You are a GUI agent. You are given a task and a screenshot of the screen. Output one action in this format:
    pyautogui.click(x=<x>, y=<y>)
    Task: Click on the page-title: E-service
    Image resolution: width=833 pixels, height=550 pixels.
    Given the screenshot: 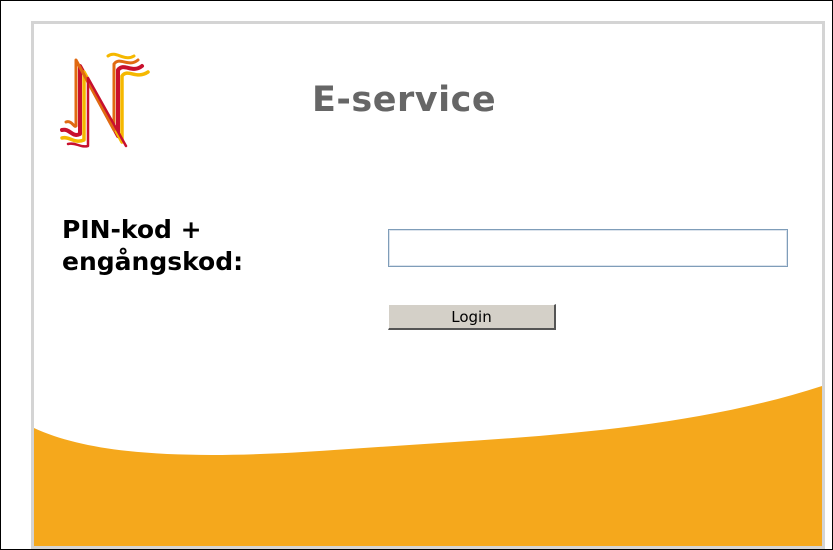 What is the action you would take?
    pyautogui.click(x=404, y=100)
    